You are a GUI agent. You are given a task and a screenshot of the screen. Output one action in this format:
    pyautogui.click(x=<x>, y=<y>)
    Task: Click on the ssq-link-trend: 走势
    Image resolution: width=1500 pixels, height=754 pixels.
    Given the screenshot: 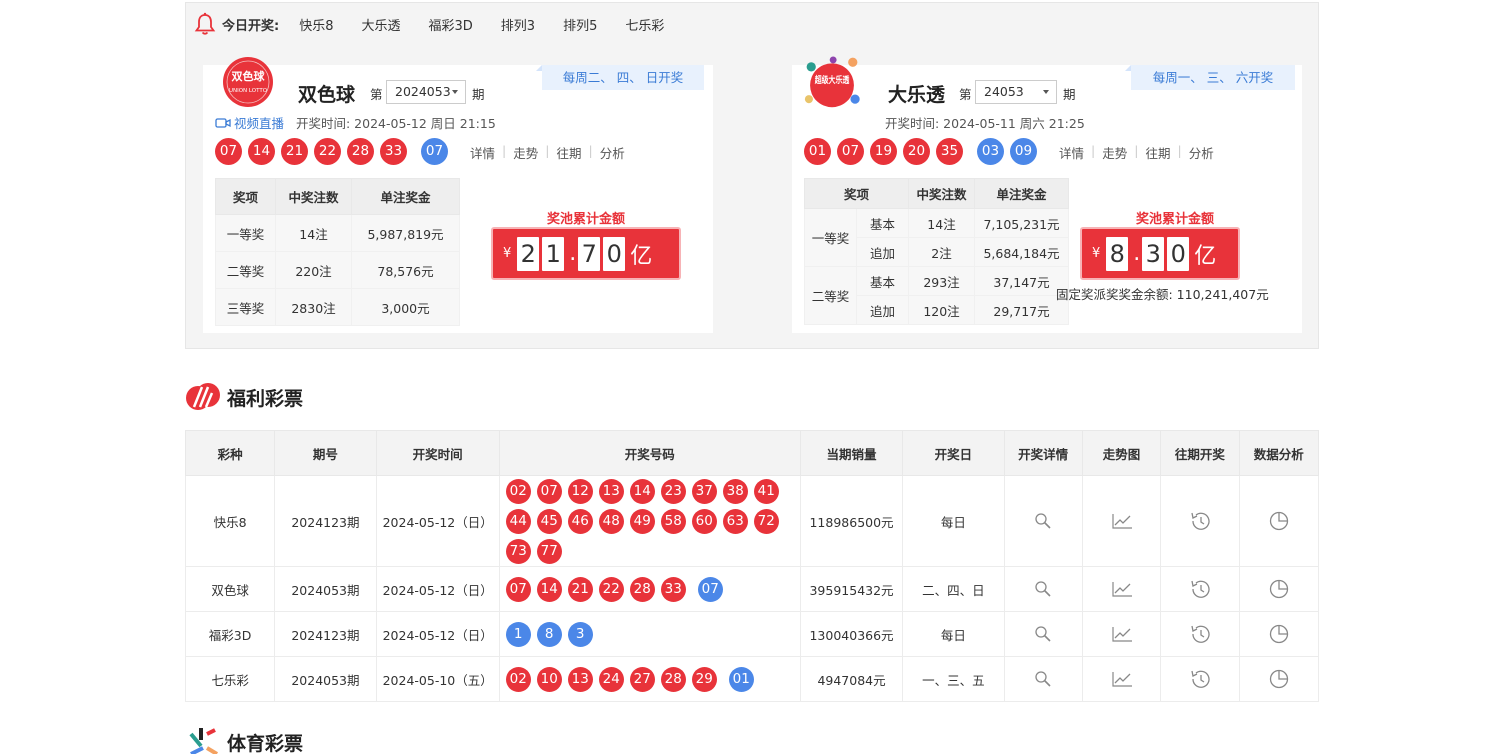 What is the action you would take?
    pyautogui.click(x=525, y=152)
    